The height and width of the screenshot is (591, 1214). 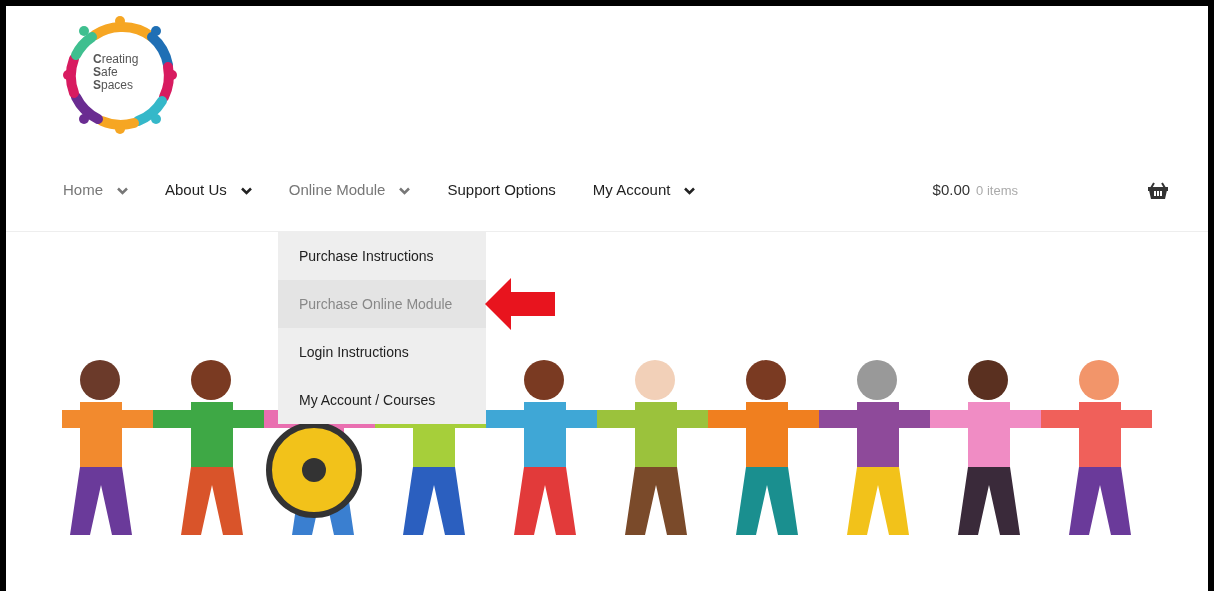 What do you see at coordinates (521, 304) in the screenshot?
I see `pointer-arrow-icon` at bounding box center [521, 304].